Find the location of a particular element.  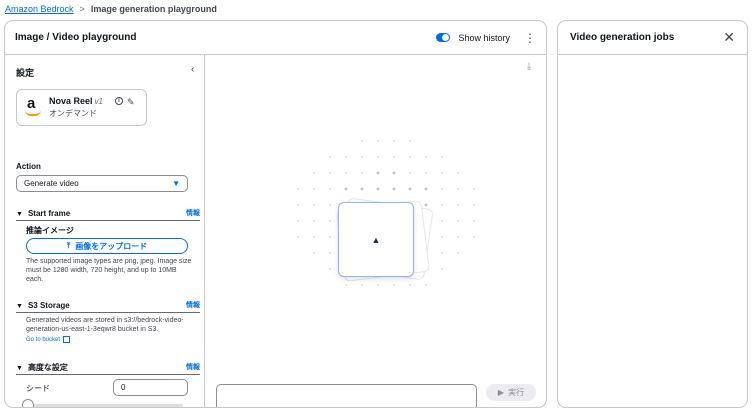

edit-model-icon: ✎ is located at coordinates (131, 102).